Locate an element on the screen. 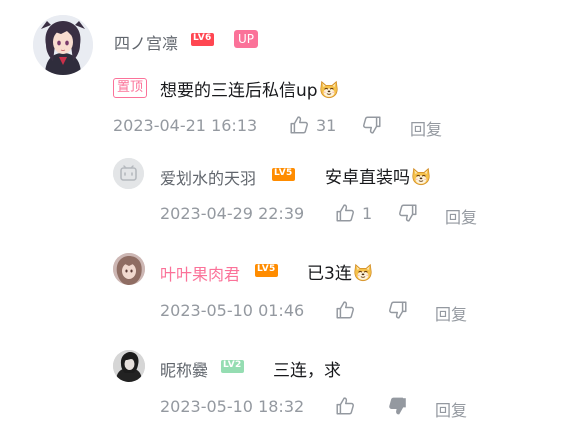 The height and width of the screenshot is (421, 562). reply-text-content: 安卓直装吗 is located at coordinates (367, 178).